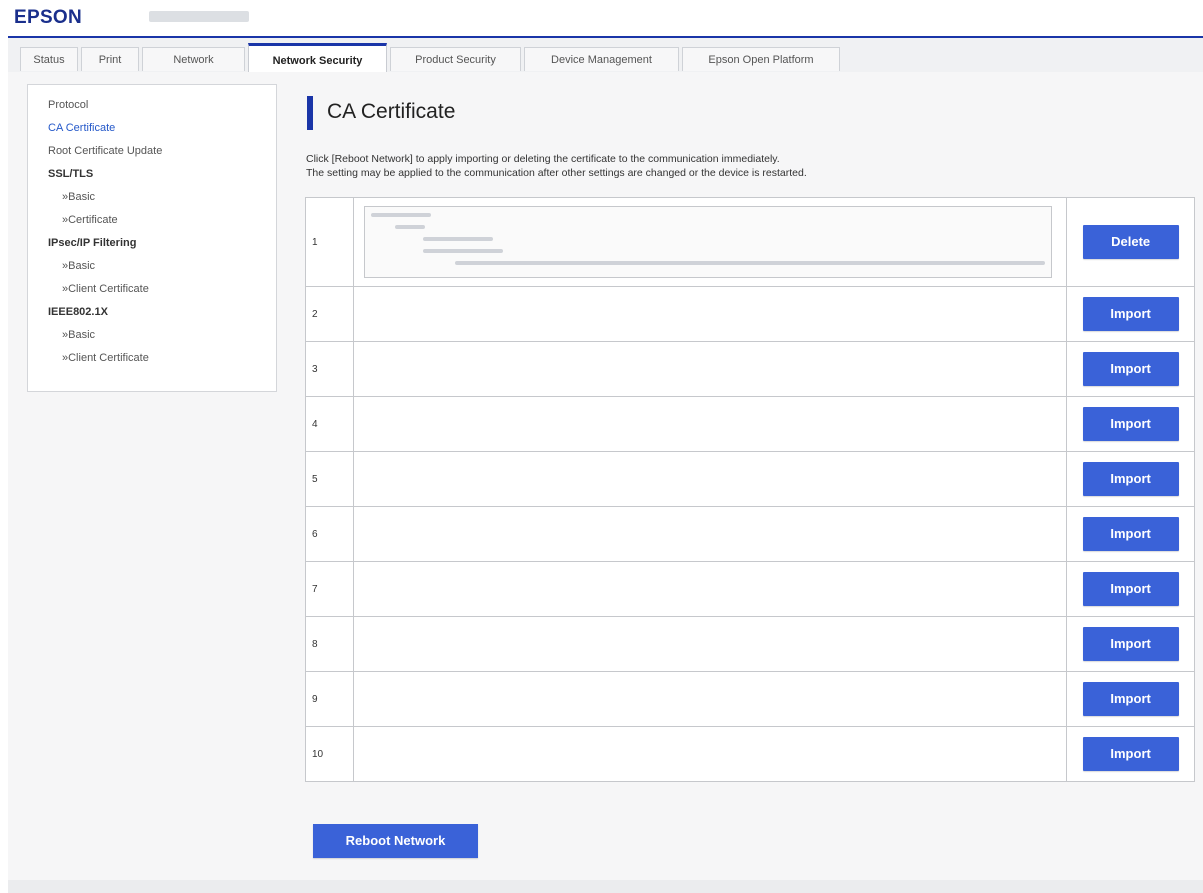  I want to click on sidebar-item-ieee-client-certificate: »Client Certificate, so click(152, 361).